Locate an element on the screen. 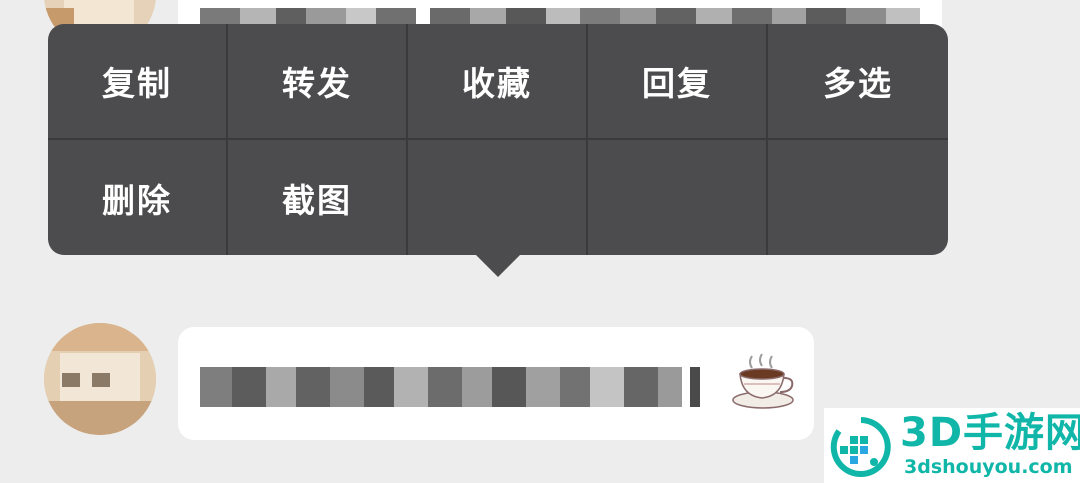 The image size is (1080, 483). pixelated-text-icon is located at coordinates (450, 387).